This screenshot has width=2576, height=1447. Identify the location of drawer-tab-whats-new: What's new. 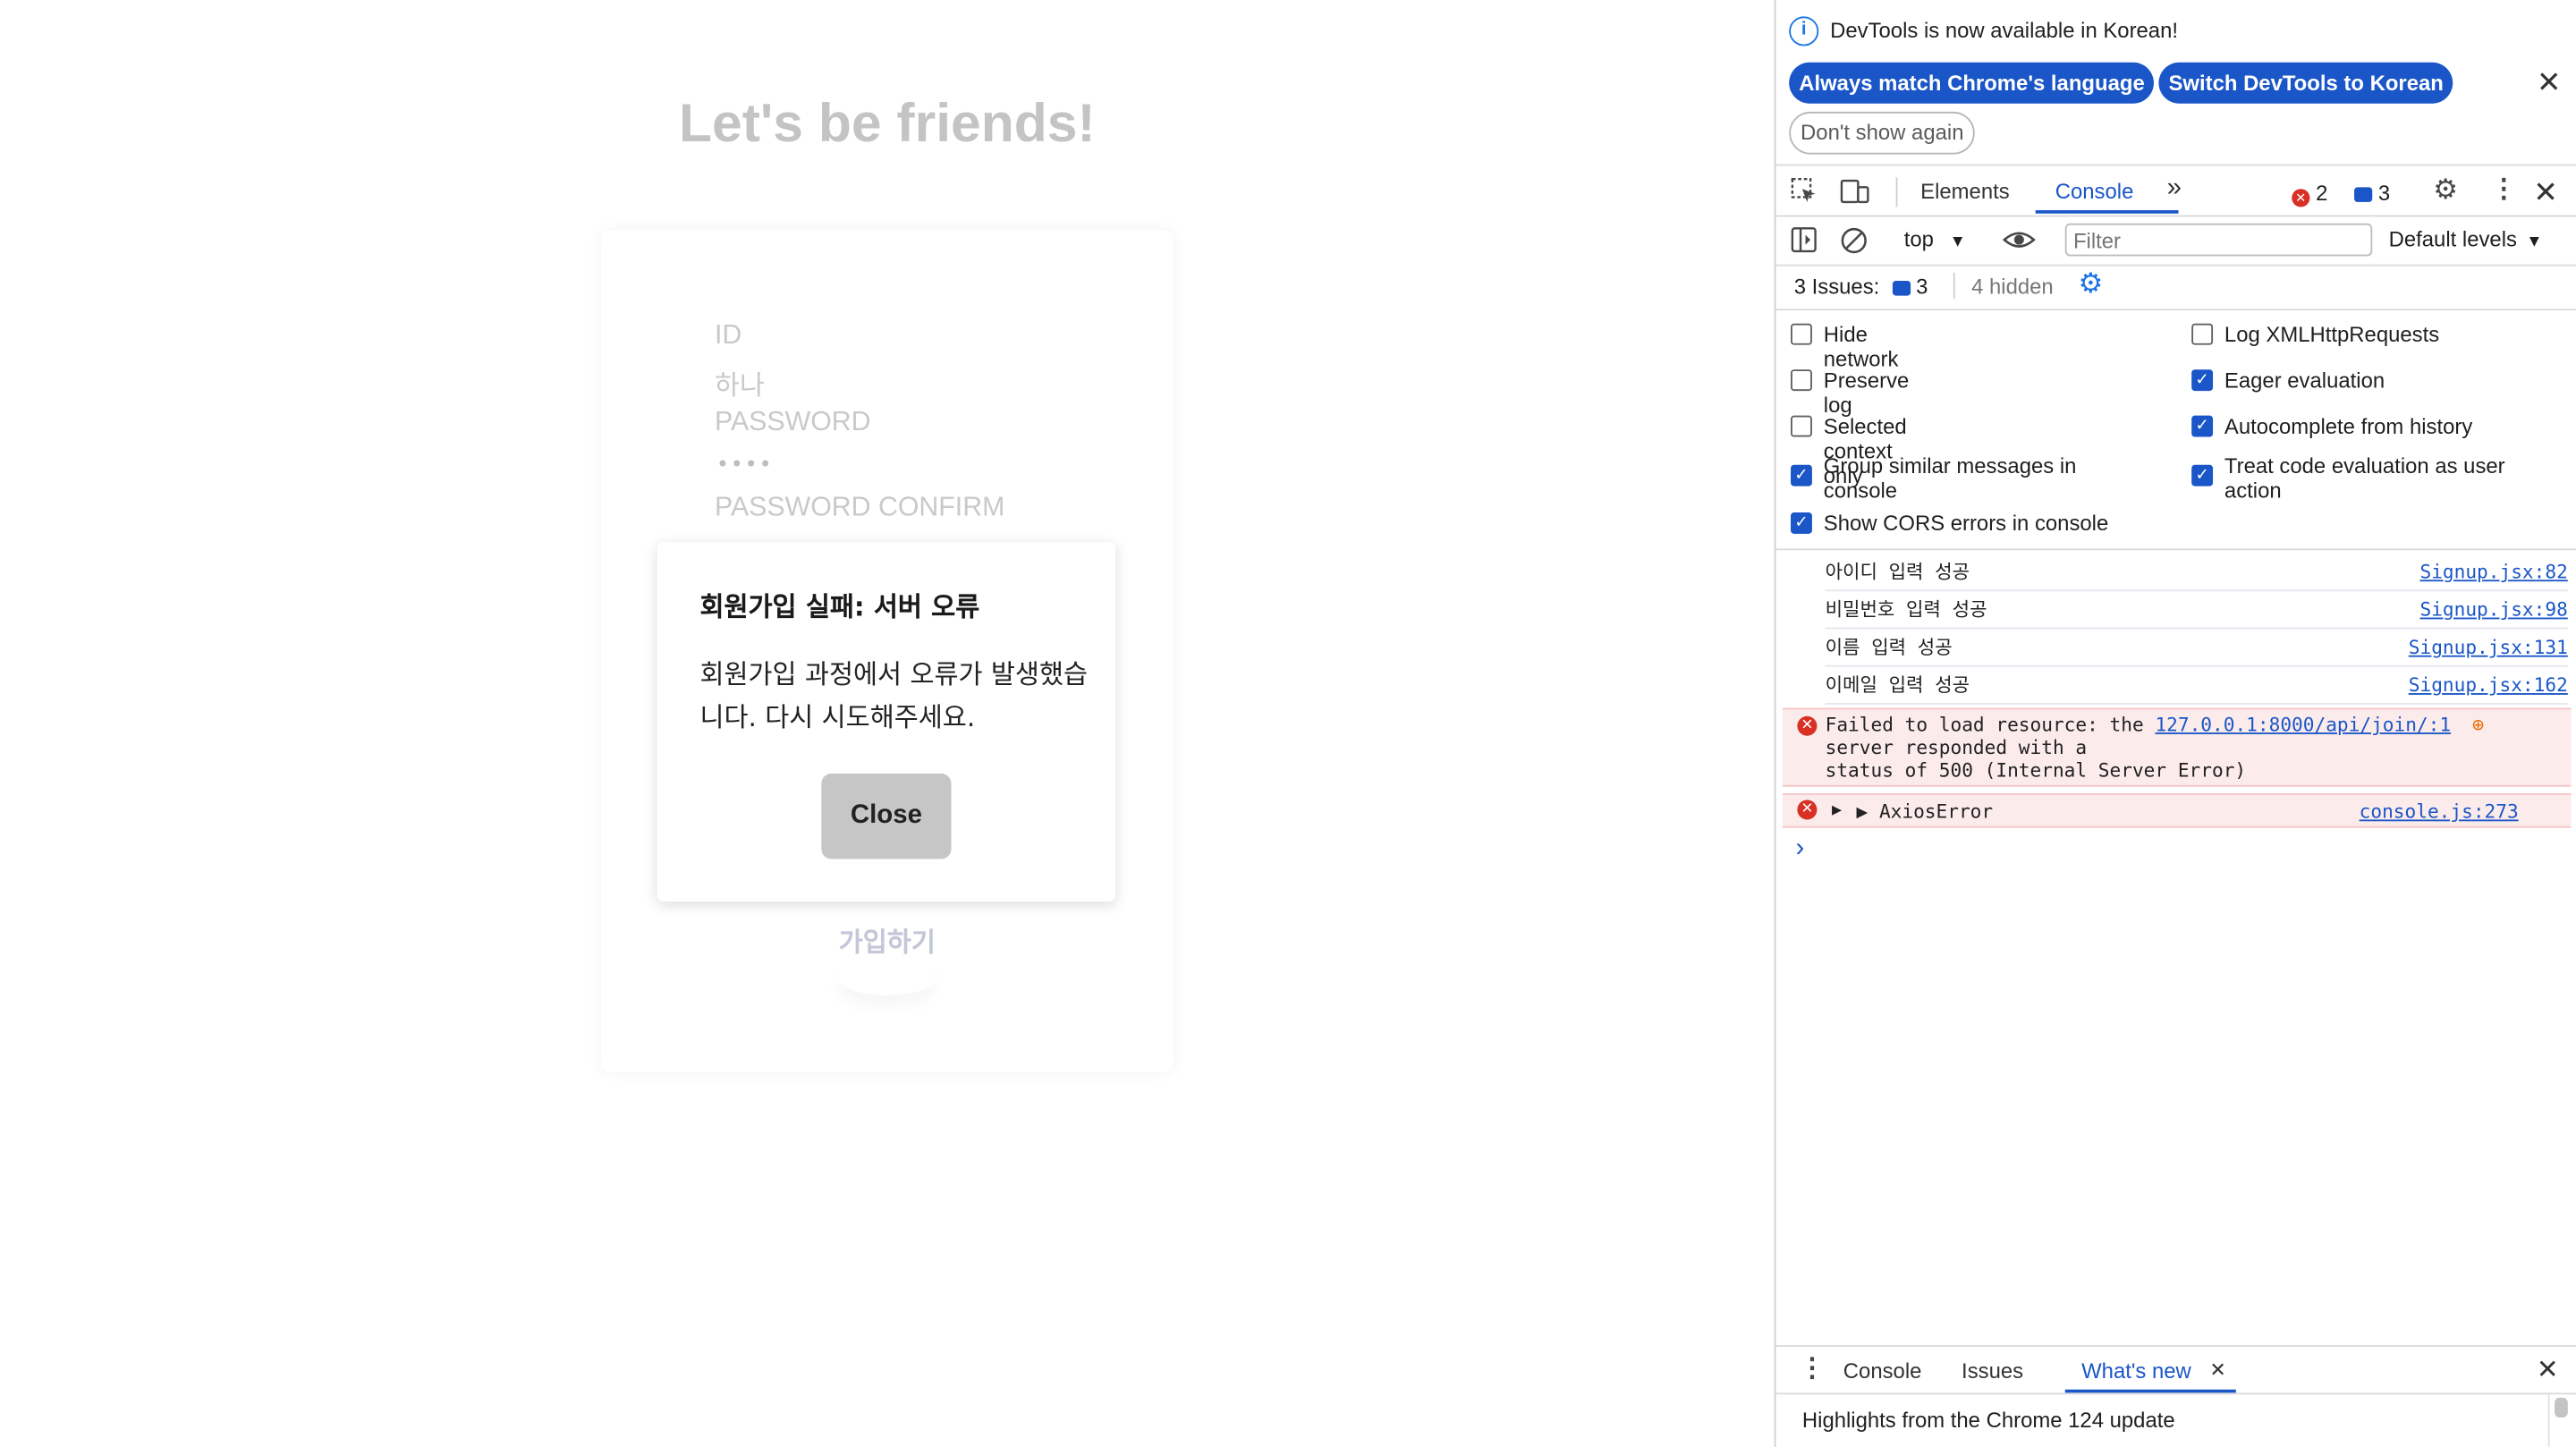
(2136, 1371).